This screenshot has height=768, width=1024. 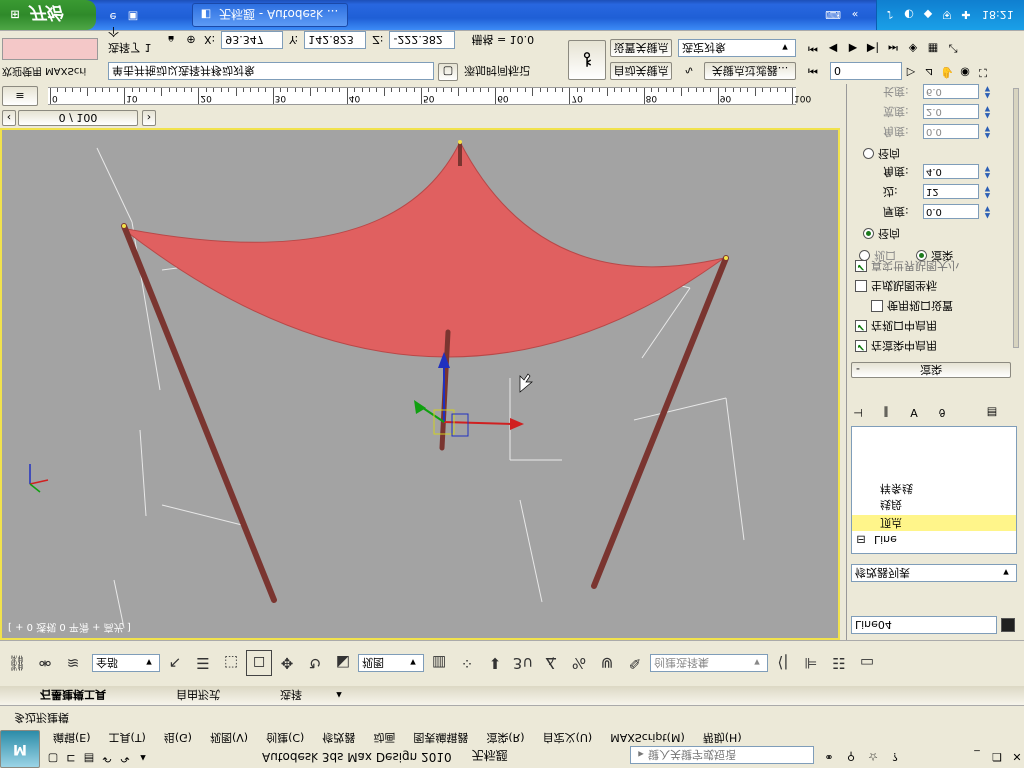 What do you see at coordinates (722, 755) in the screenshot?
I see `infocenter-search: ▸ 键入关键字或短语` at bounding box center [722, 755].